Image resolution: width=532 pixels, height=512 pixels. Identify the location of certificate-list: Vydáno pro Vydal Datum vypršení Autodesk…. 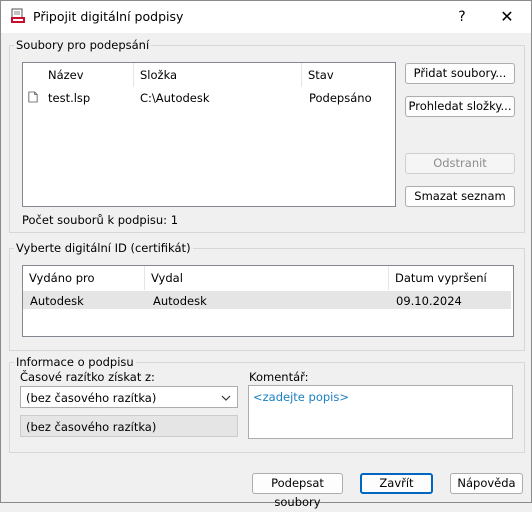
(268, 301).